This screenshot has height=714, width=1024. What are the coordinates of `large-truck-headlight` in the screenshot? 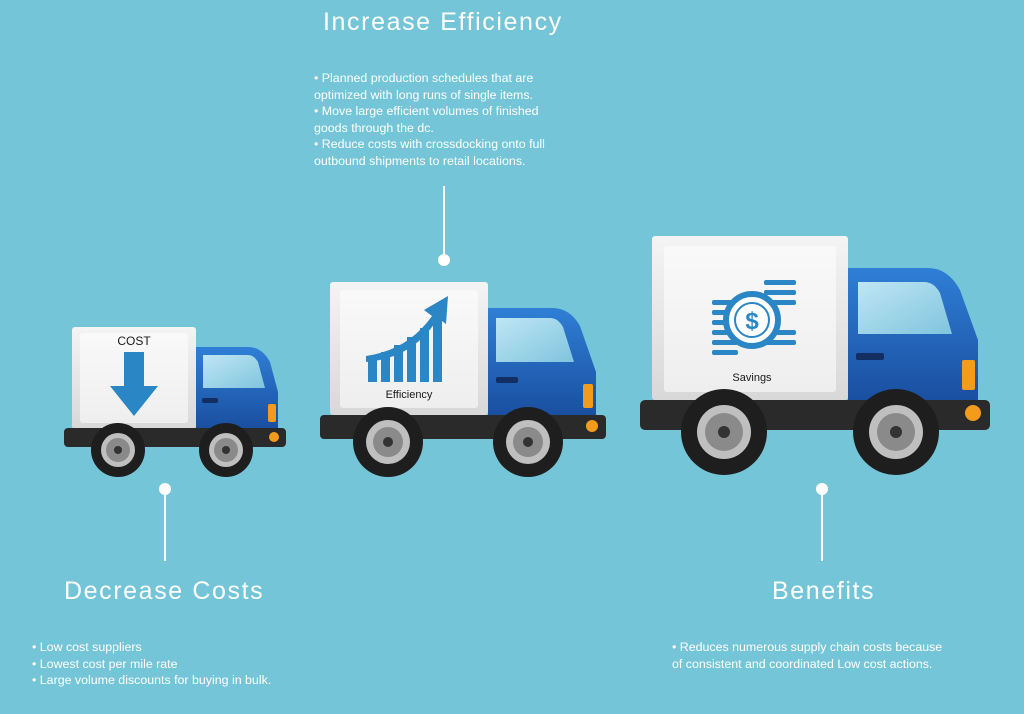 It's located at (968, 375).